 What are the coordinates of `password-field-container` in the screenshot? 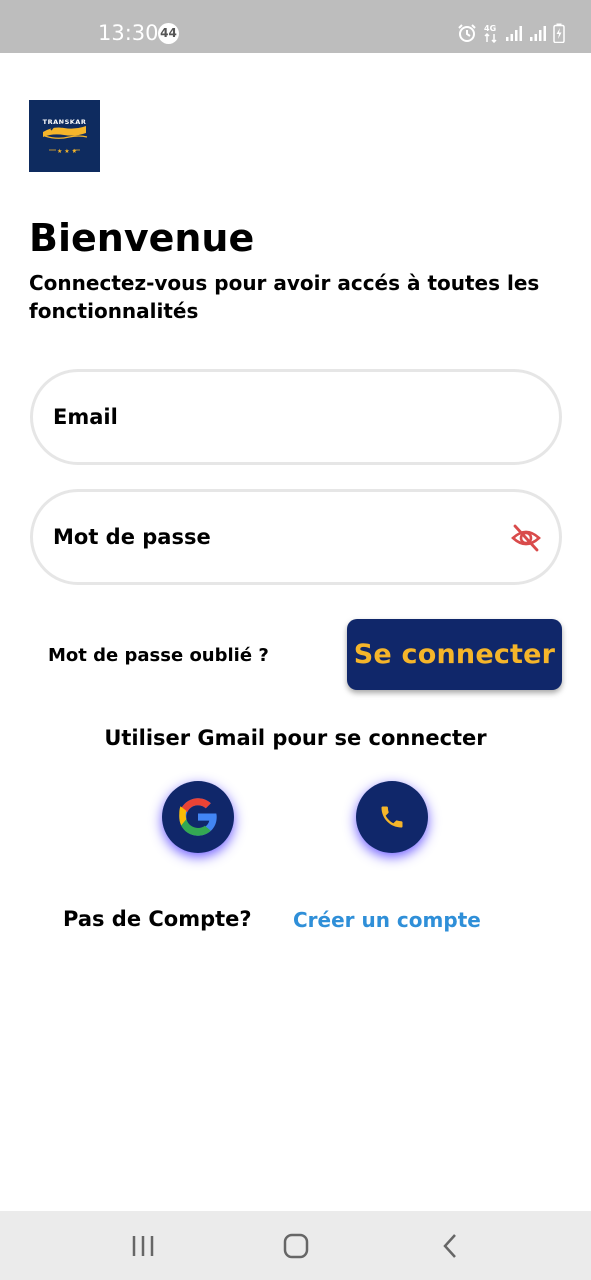 It's located at (296, 537).